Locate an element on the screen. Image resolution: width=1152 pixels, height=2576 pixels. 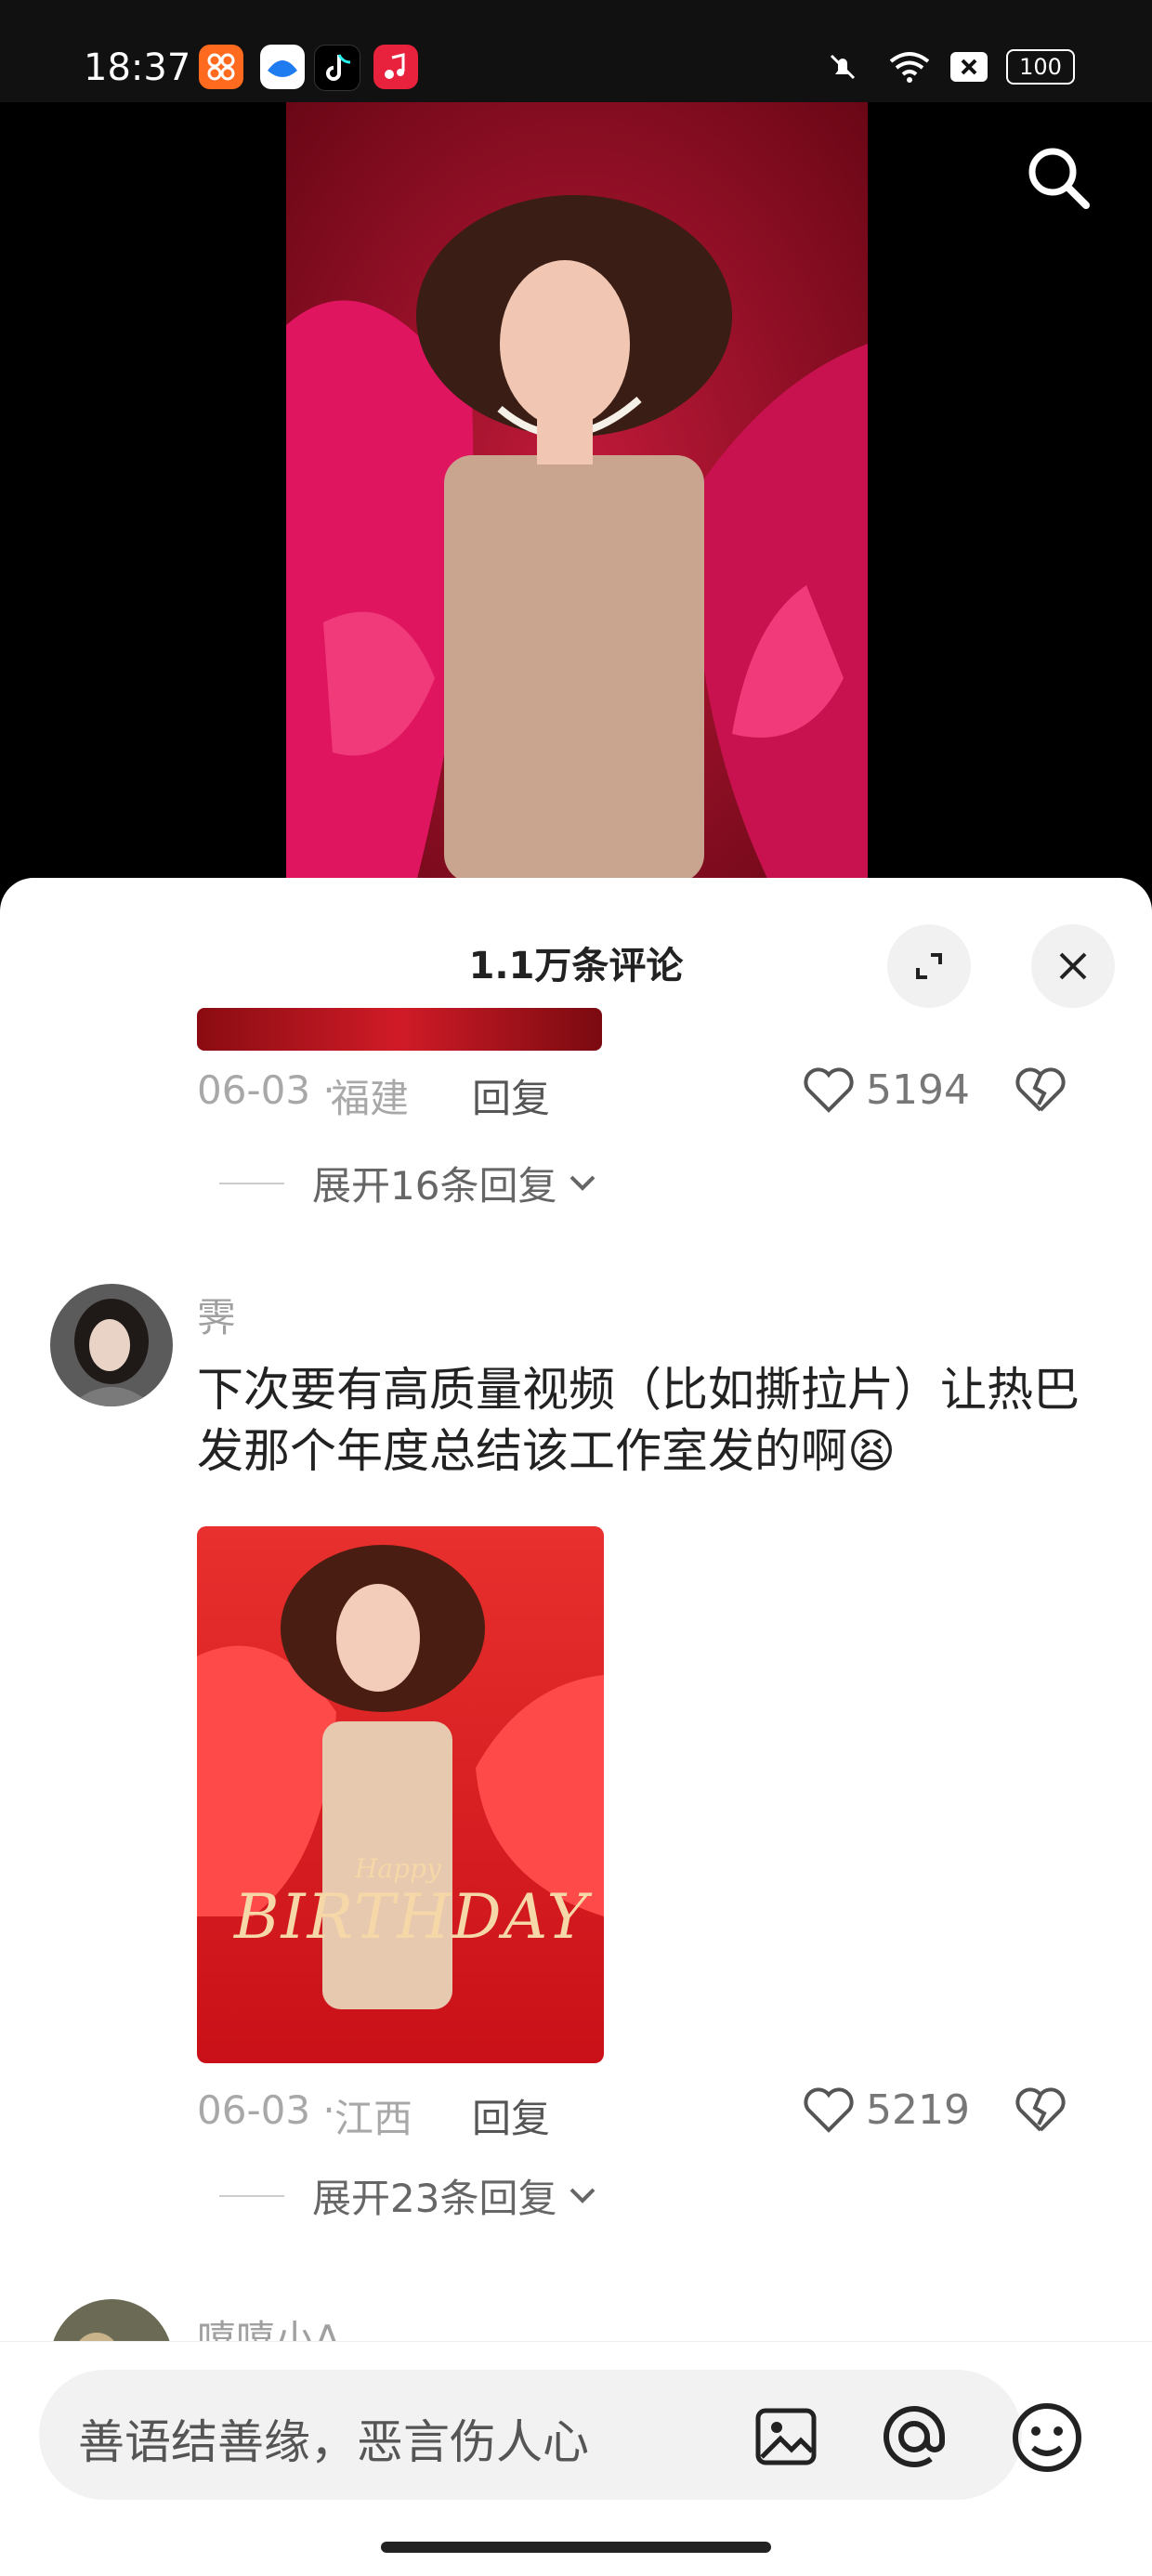
emoji-icon is located at coordinates (1047, 2437).